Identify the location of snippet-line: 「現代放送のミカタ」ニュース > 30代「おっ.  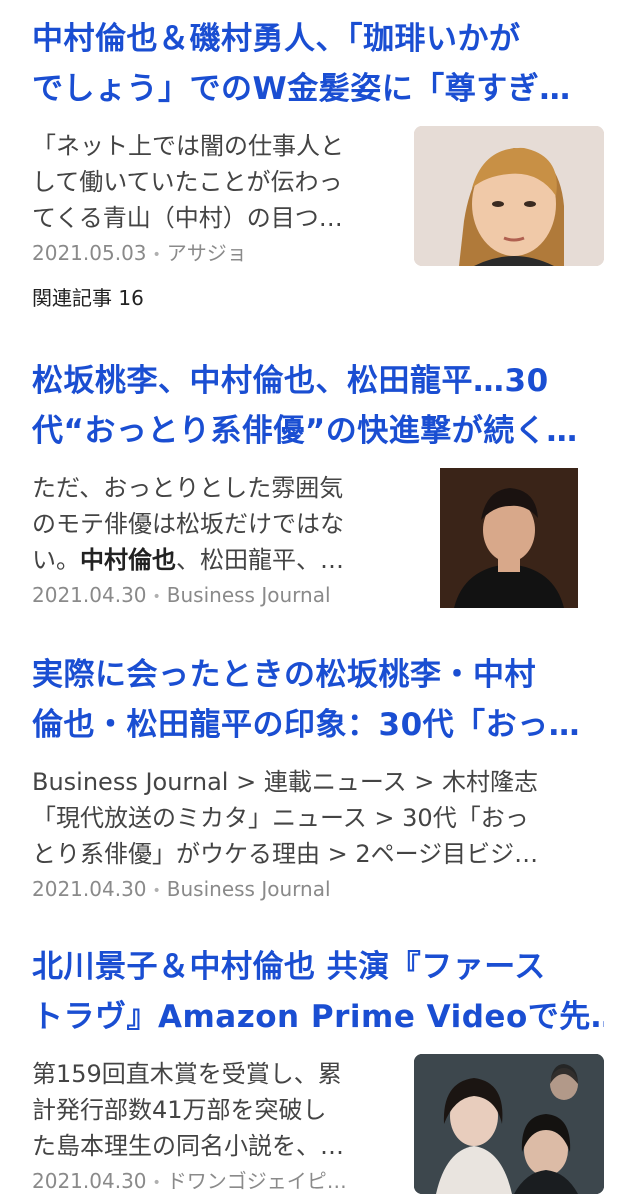
(280, 818).